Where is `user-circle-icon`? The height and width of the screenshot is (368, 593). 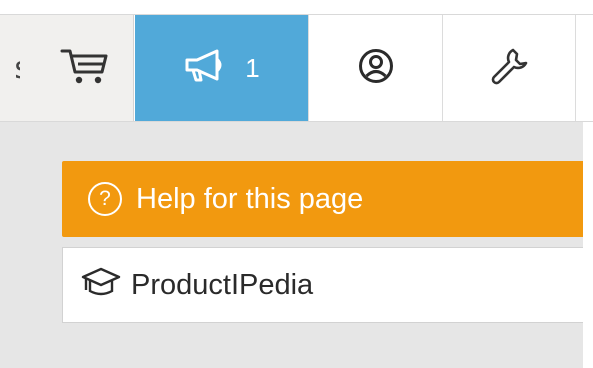 user-circle-icon is located at coordinates (376, 68).